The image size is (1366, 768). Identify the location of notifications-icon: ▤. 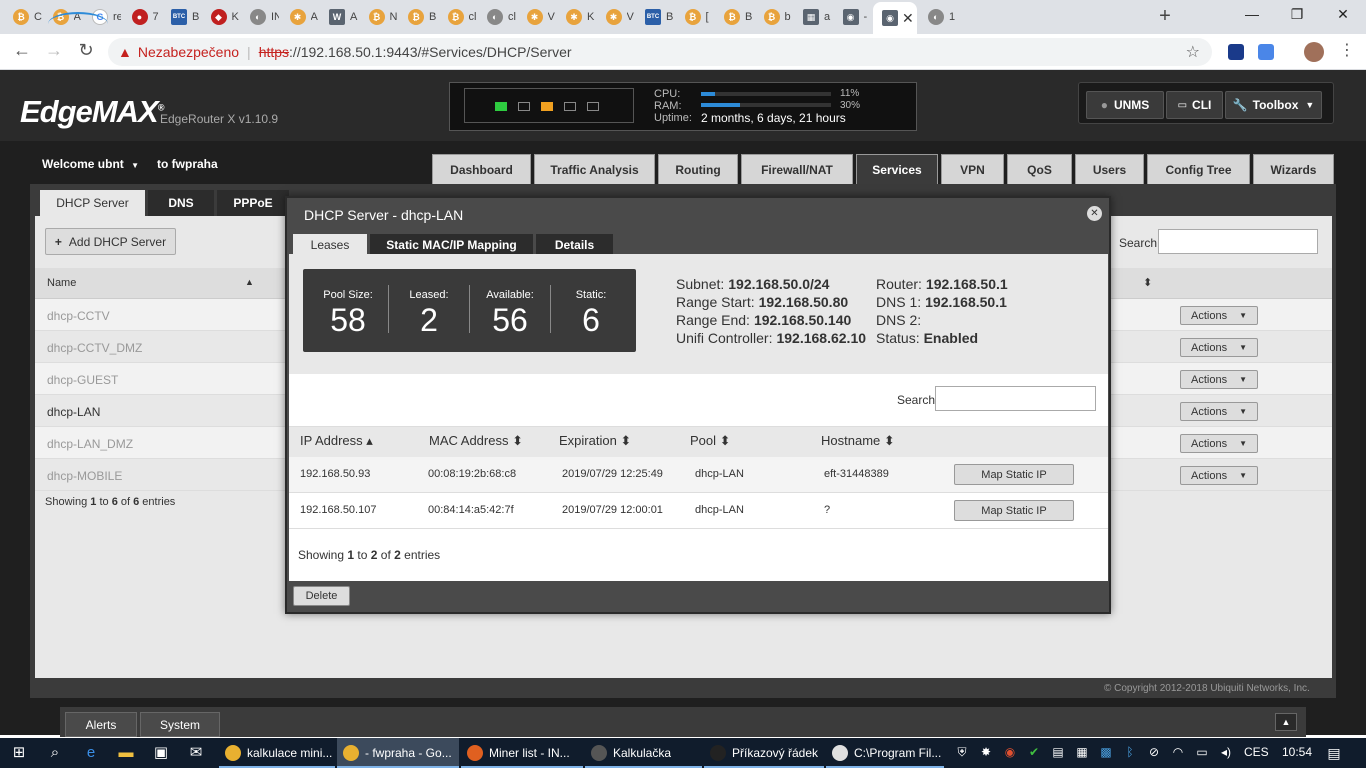
(1334, 753).